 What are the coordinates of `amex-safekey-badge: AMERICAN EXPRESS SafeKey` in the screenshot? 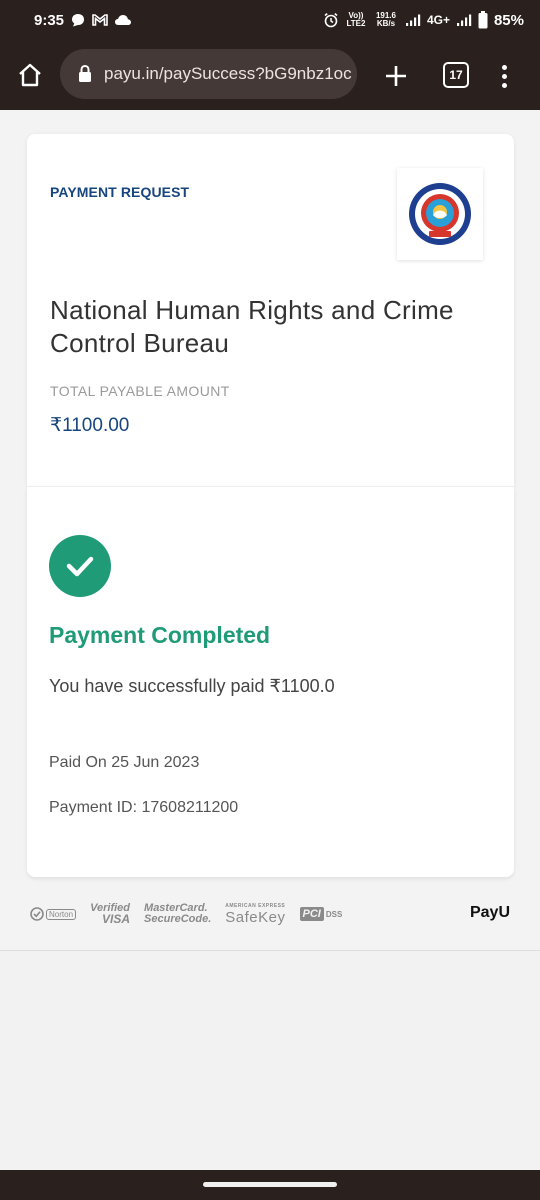 It's located at (255, 914).